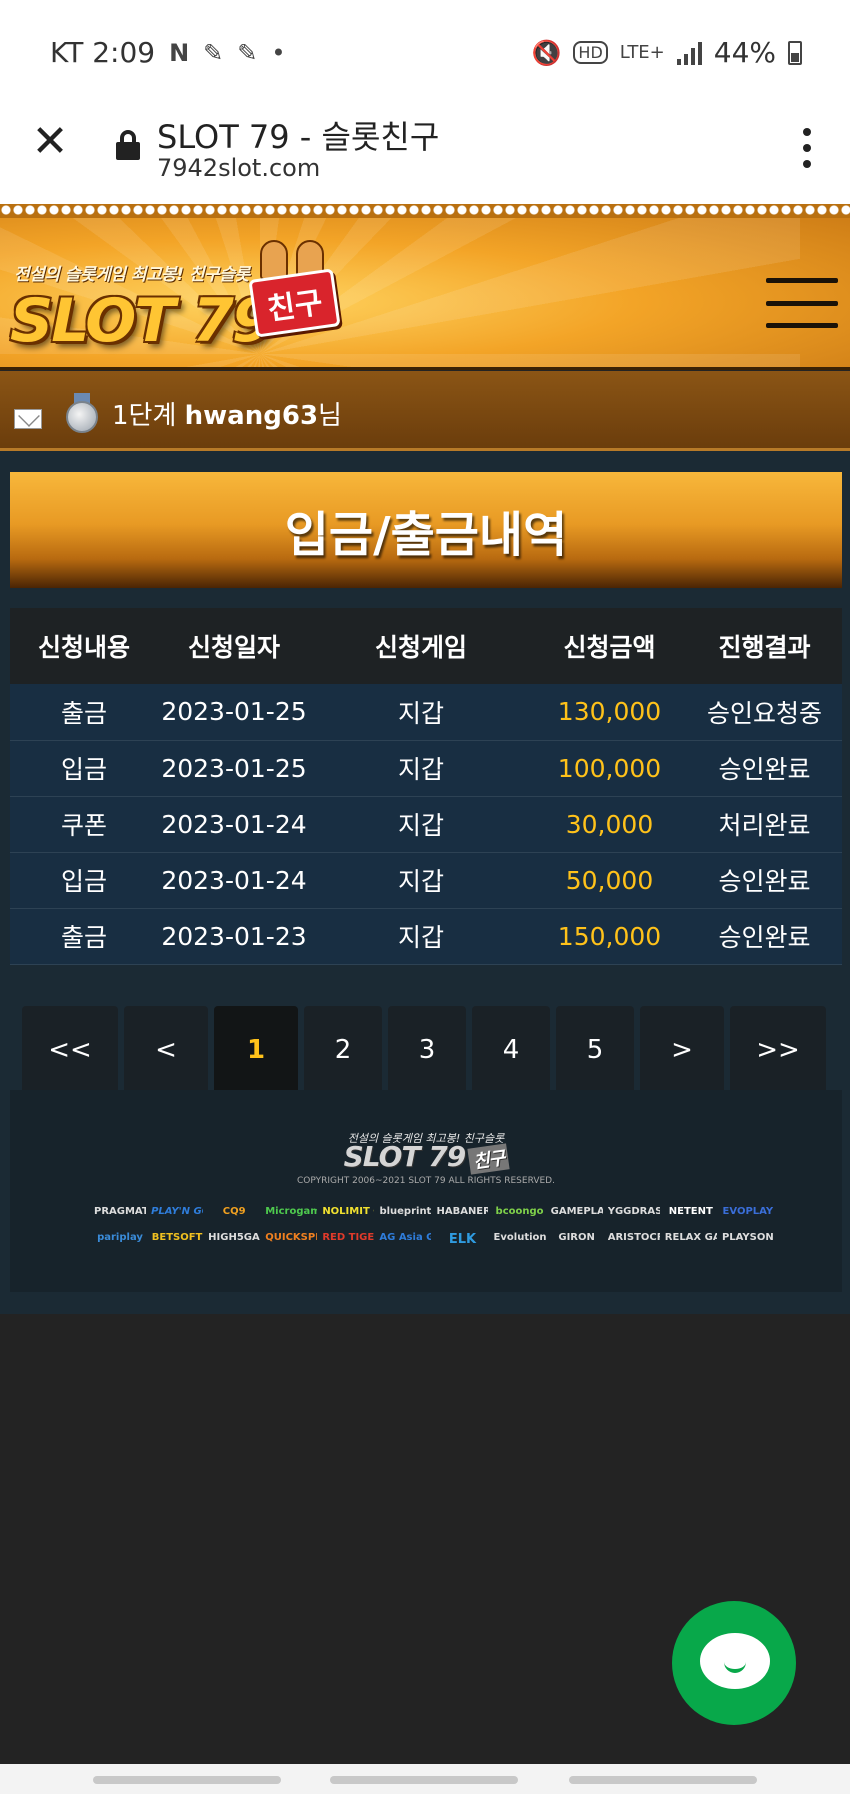 The image size is (850, 1794). Describe the element at coordinates (177, 1237) in the screenshot. I see `provider-logo: BETSOFT` at that location.